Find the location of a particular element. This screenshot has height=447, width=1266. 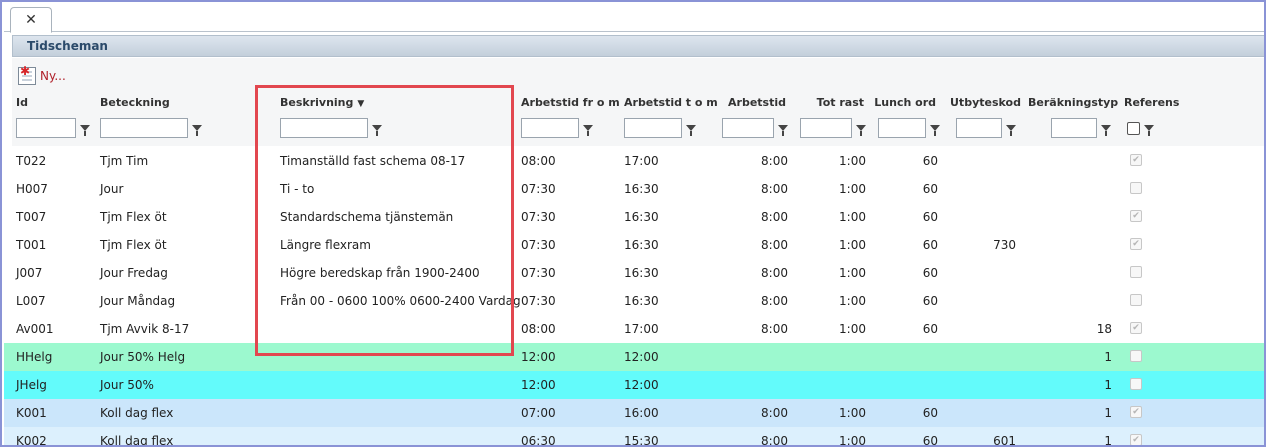

column-header-berakning: Beräkningstyp is located at coordinates (1073, 102).